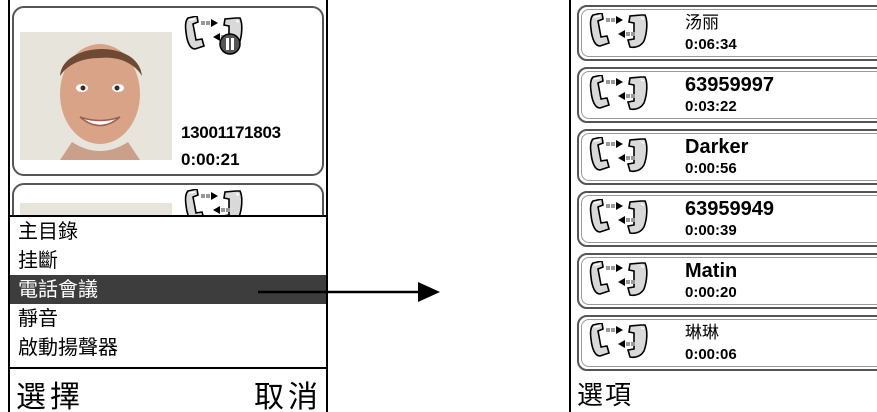  I want to click on call-name: 63959949, so click(729, 209).